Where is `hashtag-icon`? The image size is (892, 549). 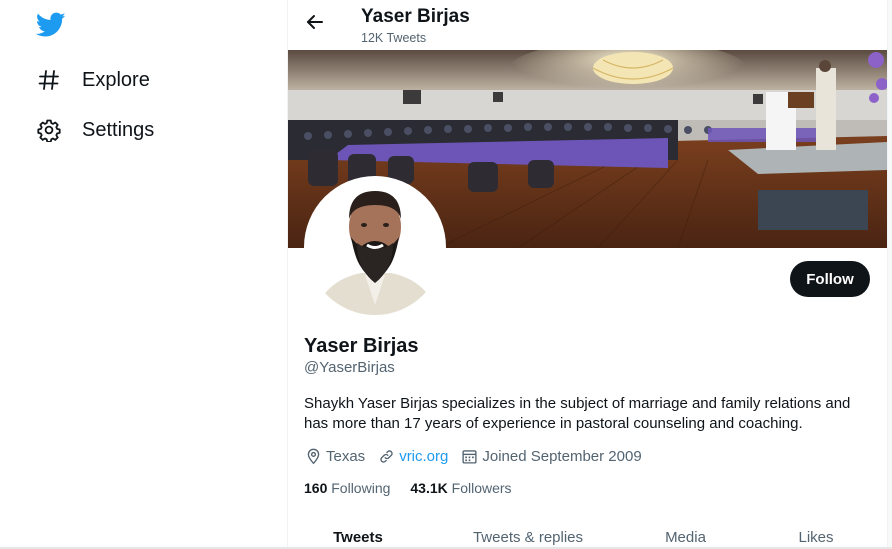
hashtag-icon is located at coordinates (49, 80).